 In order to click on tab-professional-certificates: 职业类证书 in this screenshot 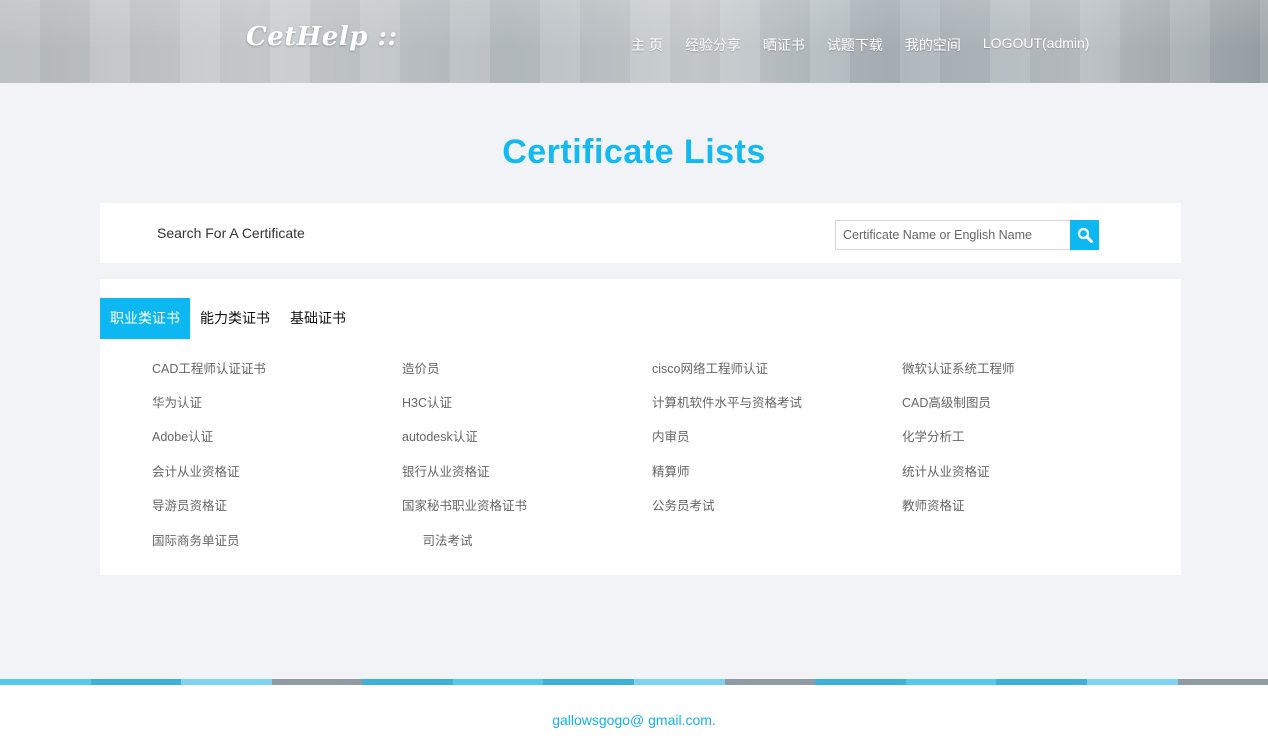, I will do `click(145, 318)`.